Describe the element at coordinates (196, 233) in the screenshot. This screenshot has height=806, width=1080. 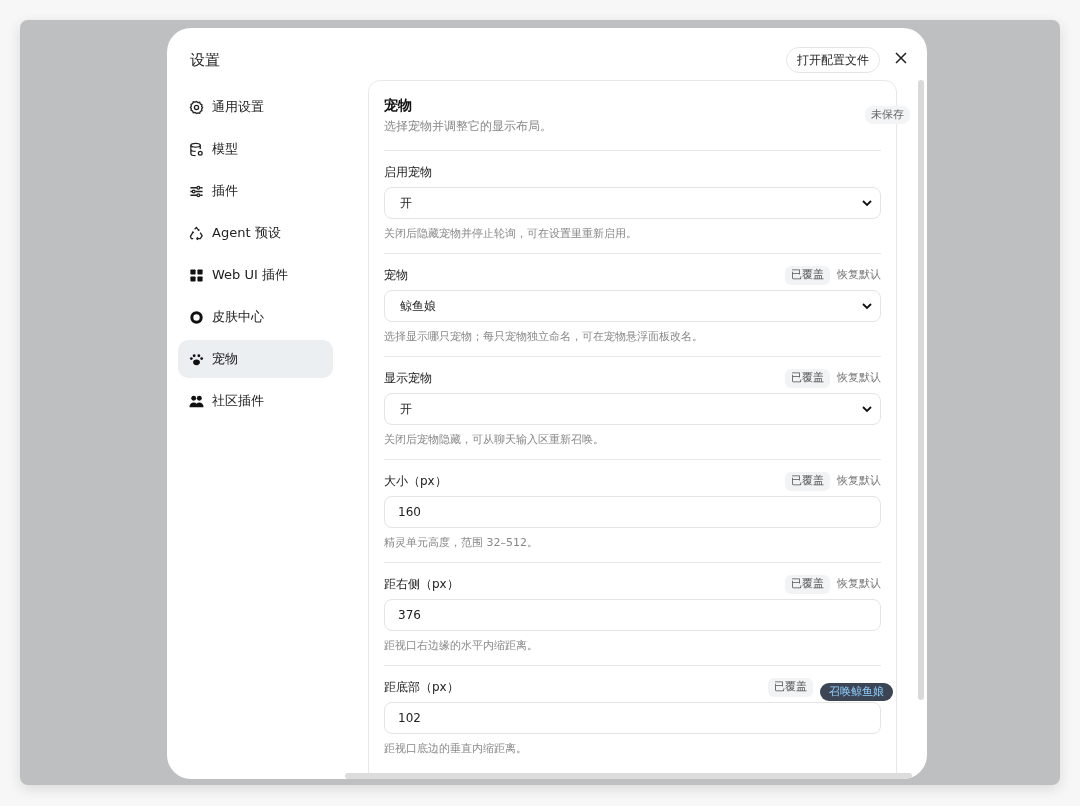
I see `recycle-icon` at that location.